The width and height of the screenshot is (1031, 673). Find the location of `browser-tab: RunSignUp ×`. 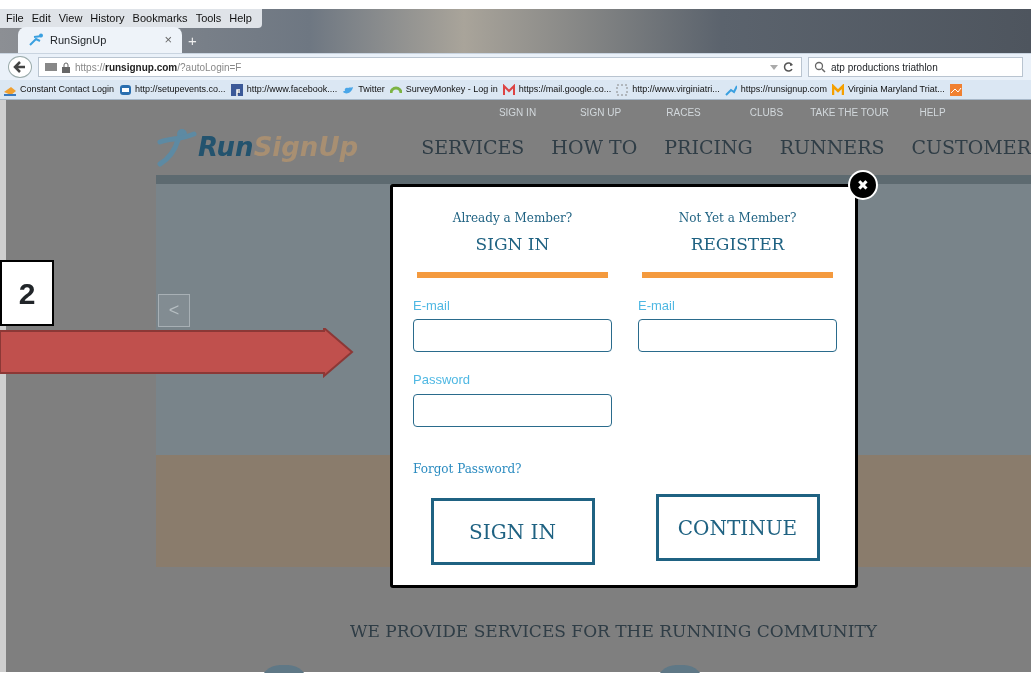

browser-tab: RunSignUp × is located at coordinates (100, 40).